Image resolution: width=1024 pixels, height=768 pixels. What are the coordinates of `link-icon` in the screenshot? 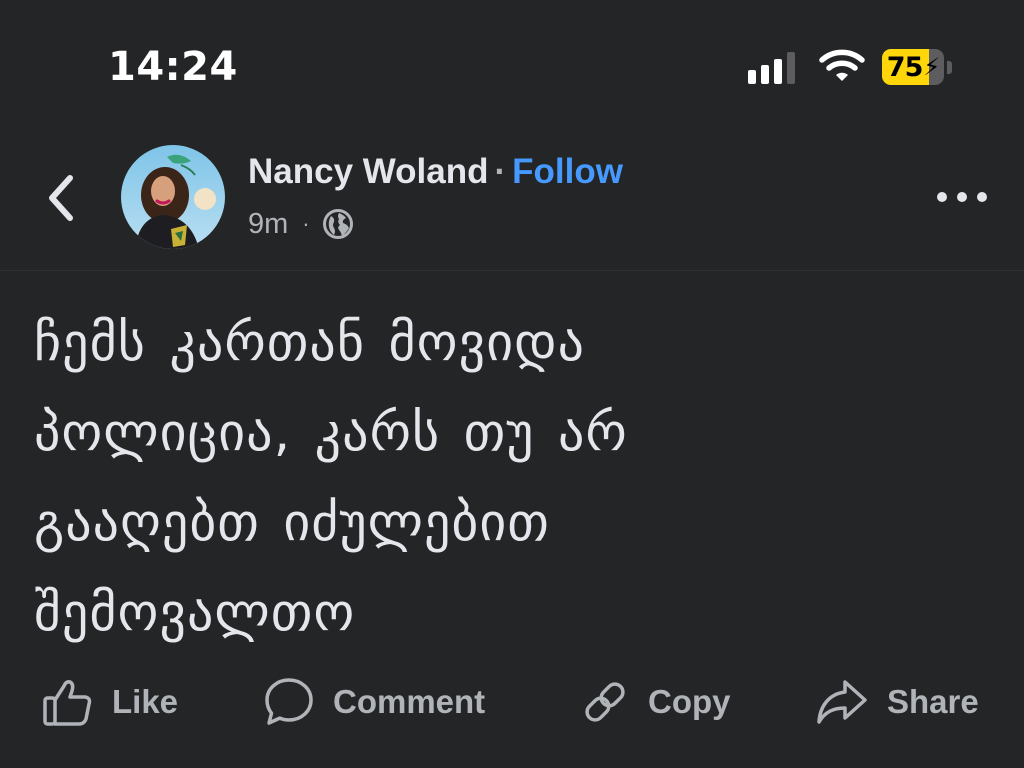 It's located at (605, 702).